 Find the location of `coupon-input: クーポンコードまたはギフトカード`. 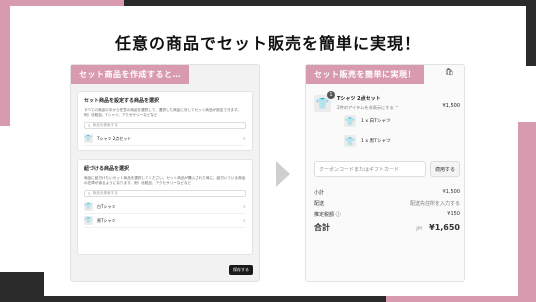

coupon-input: クーポンコードまたはギフトカード is located at coordinates (370, 169).